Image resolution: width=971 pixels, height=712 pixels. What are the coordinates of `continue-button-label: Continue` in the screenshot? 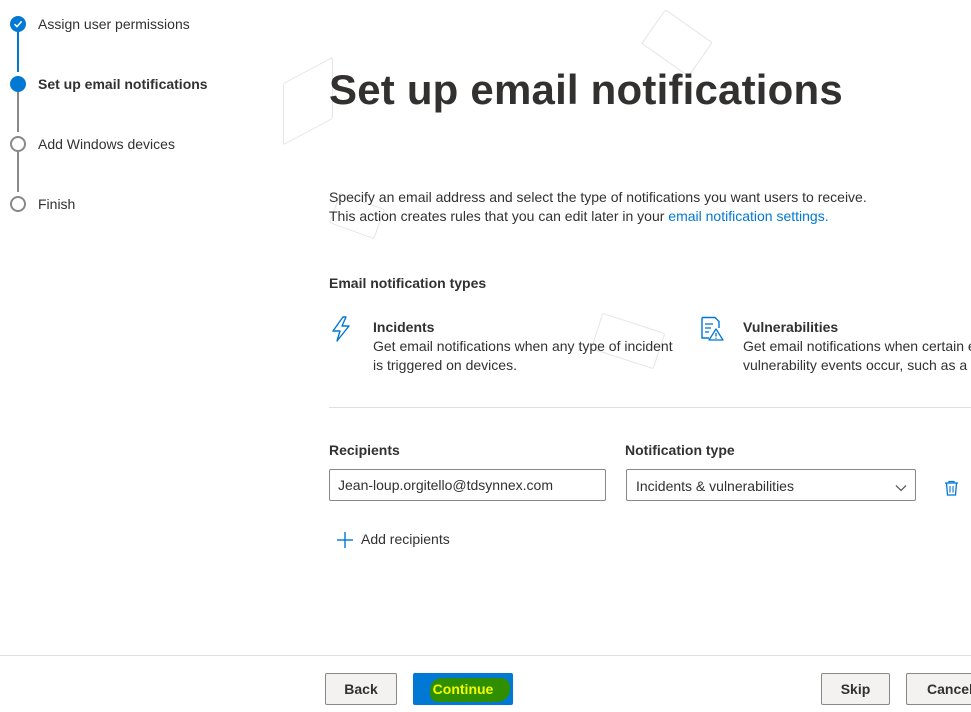 It's located at (463, 689).